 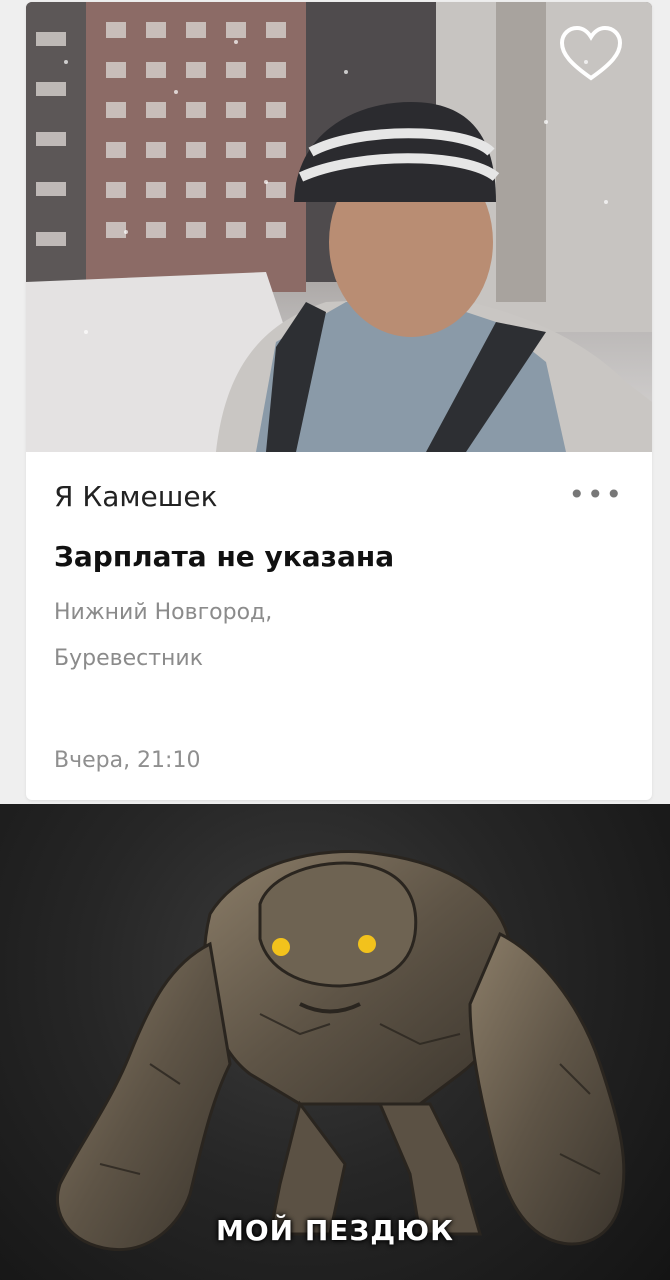 I want to click on golem-right-arm, so click(x=547, y=1088).